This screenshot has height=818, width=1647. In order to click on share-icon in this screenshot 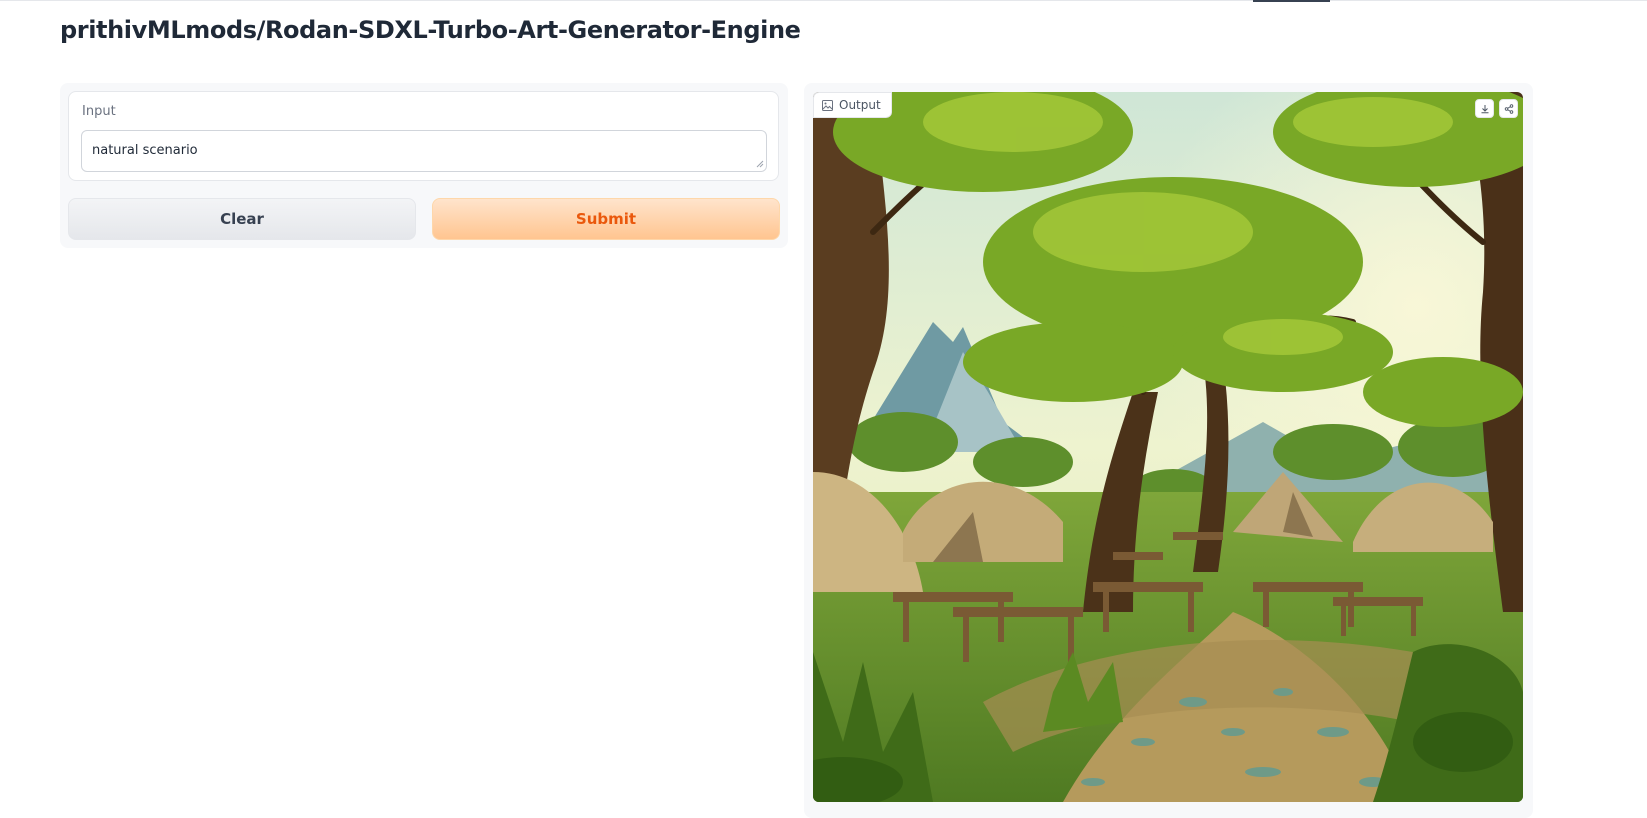, I will do `click(1508, 108)`.